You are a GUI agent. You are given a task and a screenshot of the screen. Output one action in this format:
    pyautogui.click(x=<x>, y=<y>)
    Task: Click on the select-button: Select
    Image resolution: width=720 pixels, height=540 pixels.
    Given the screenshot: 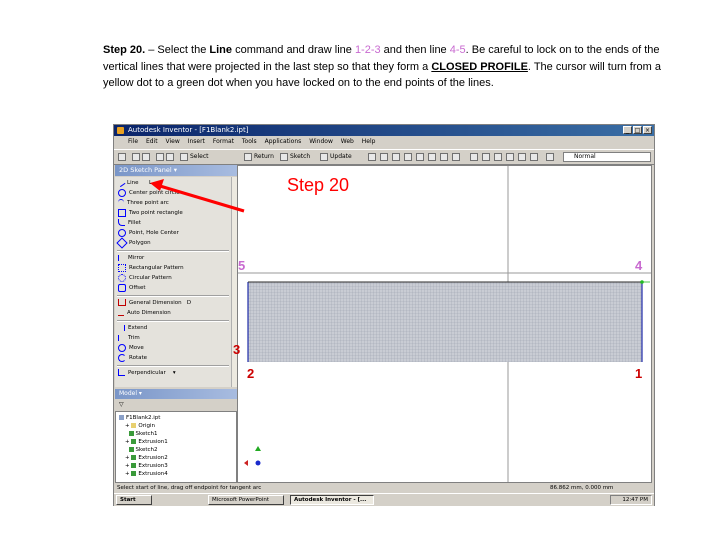 What is the action you would take?
    pyautogui.click(x=199, y=157)
    